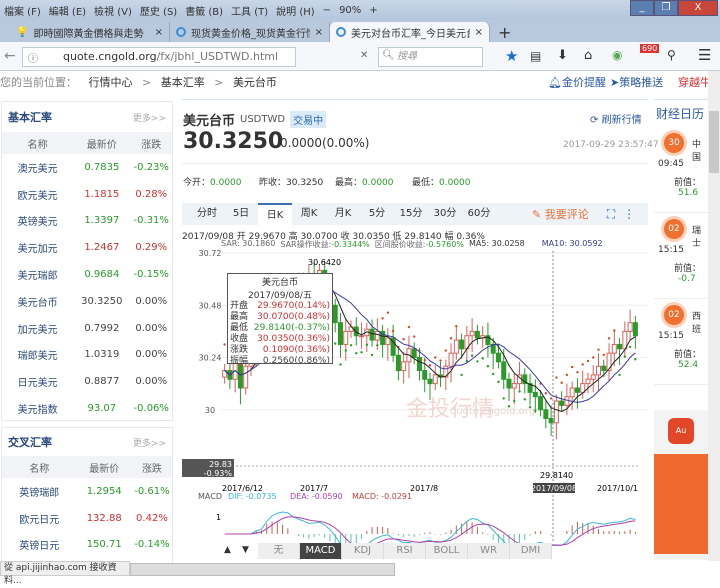  I want to click on tooltip-row: 最低 29.8140(-0.37%), so click(280, 328).